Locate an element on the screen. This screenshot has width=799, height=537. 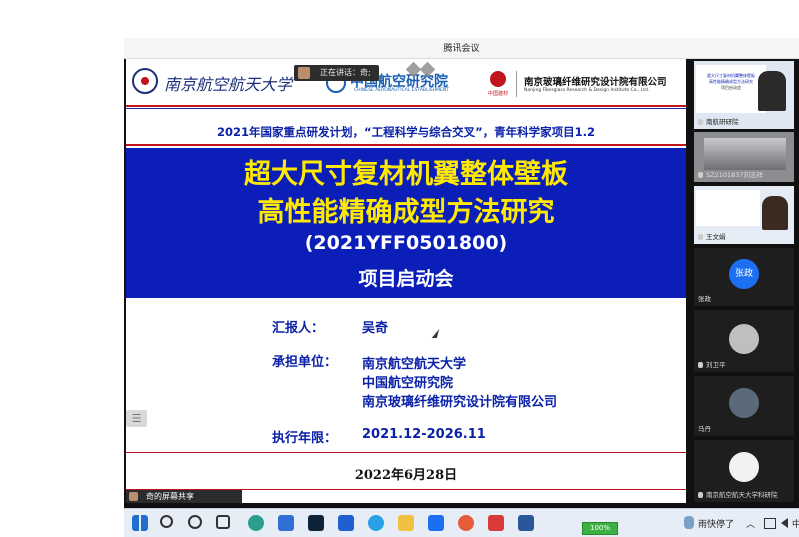
cortana-icon is located at coordinates (195, 522).